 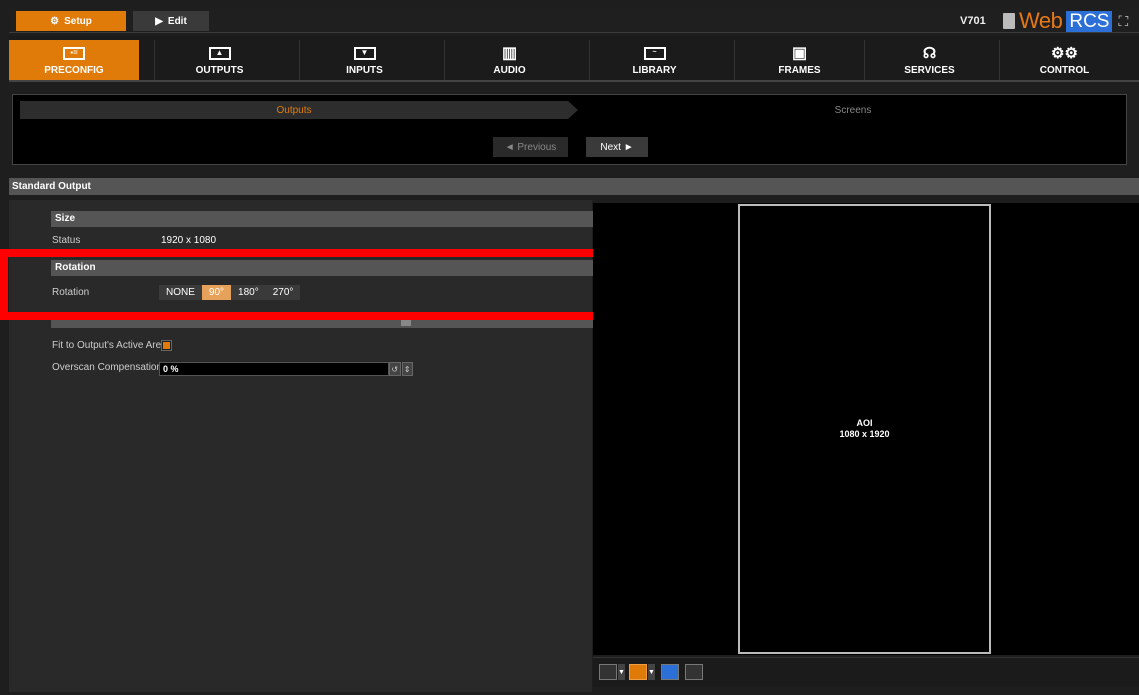 What do you see at coordinates (638, 672) in the screenshot?
I see `snap-magnet-icon` at bounding box center [638, 672].